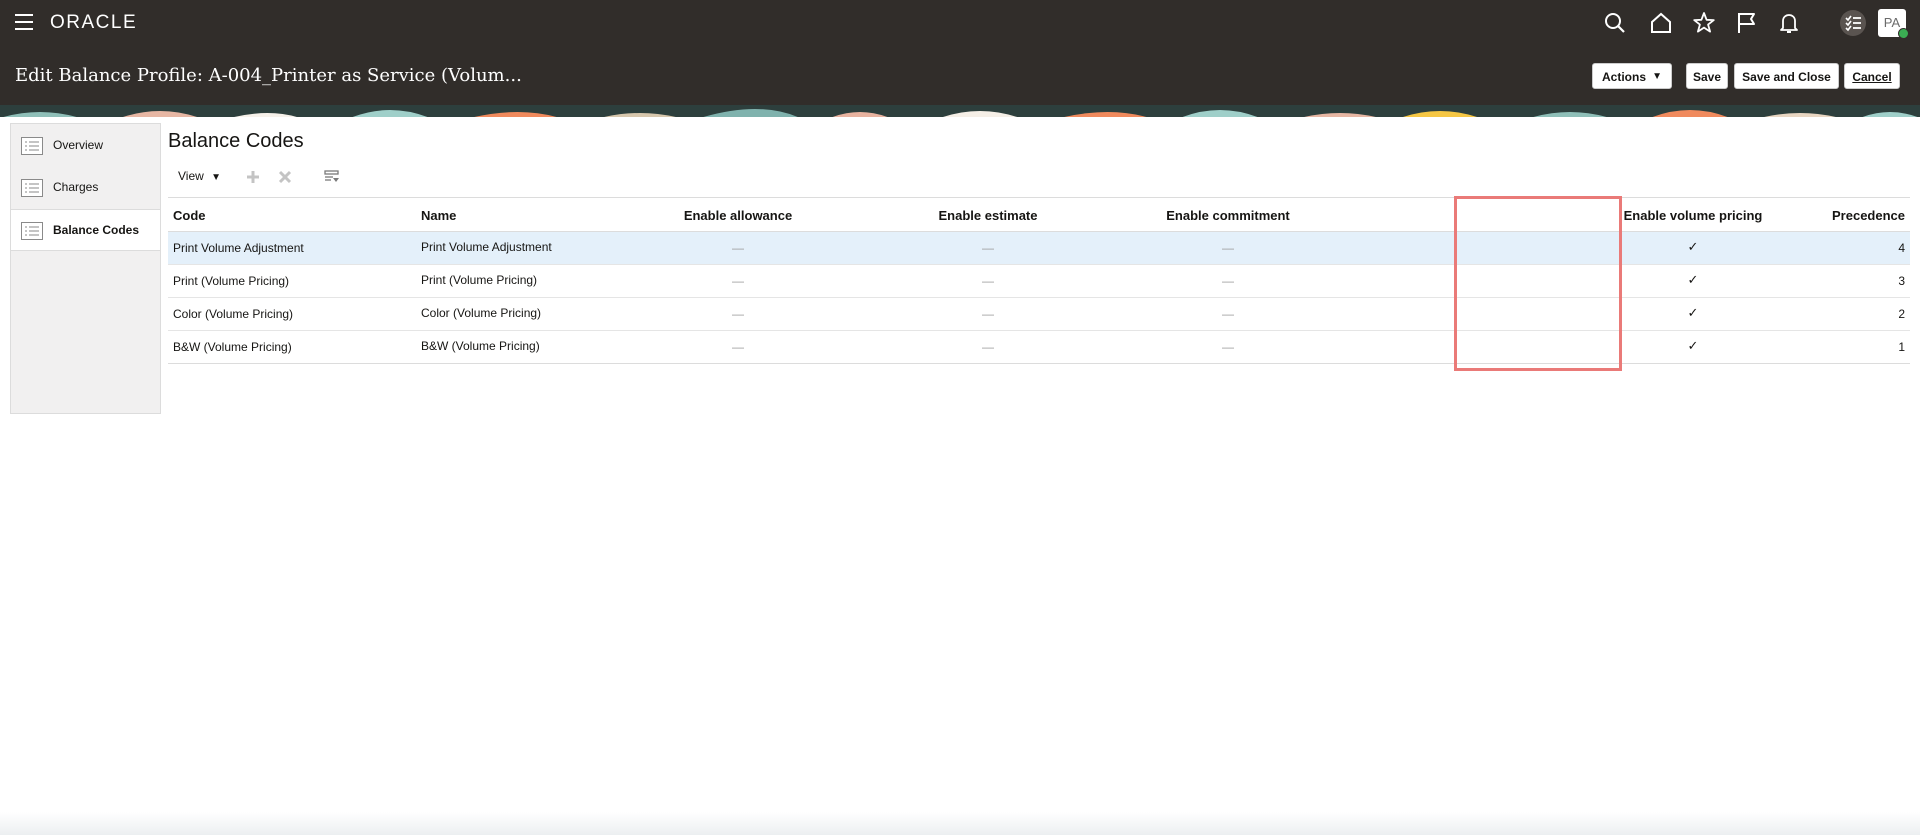  I want to click on nav-label: Overview, so click(78, 145).